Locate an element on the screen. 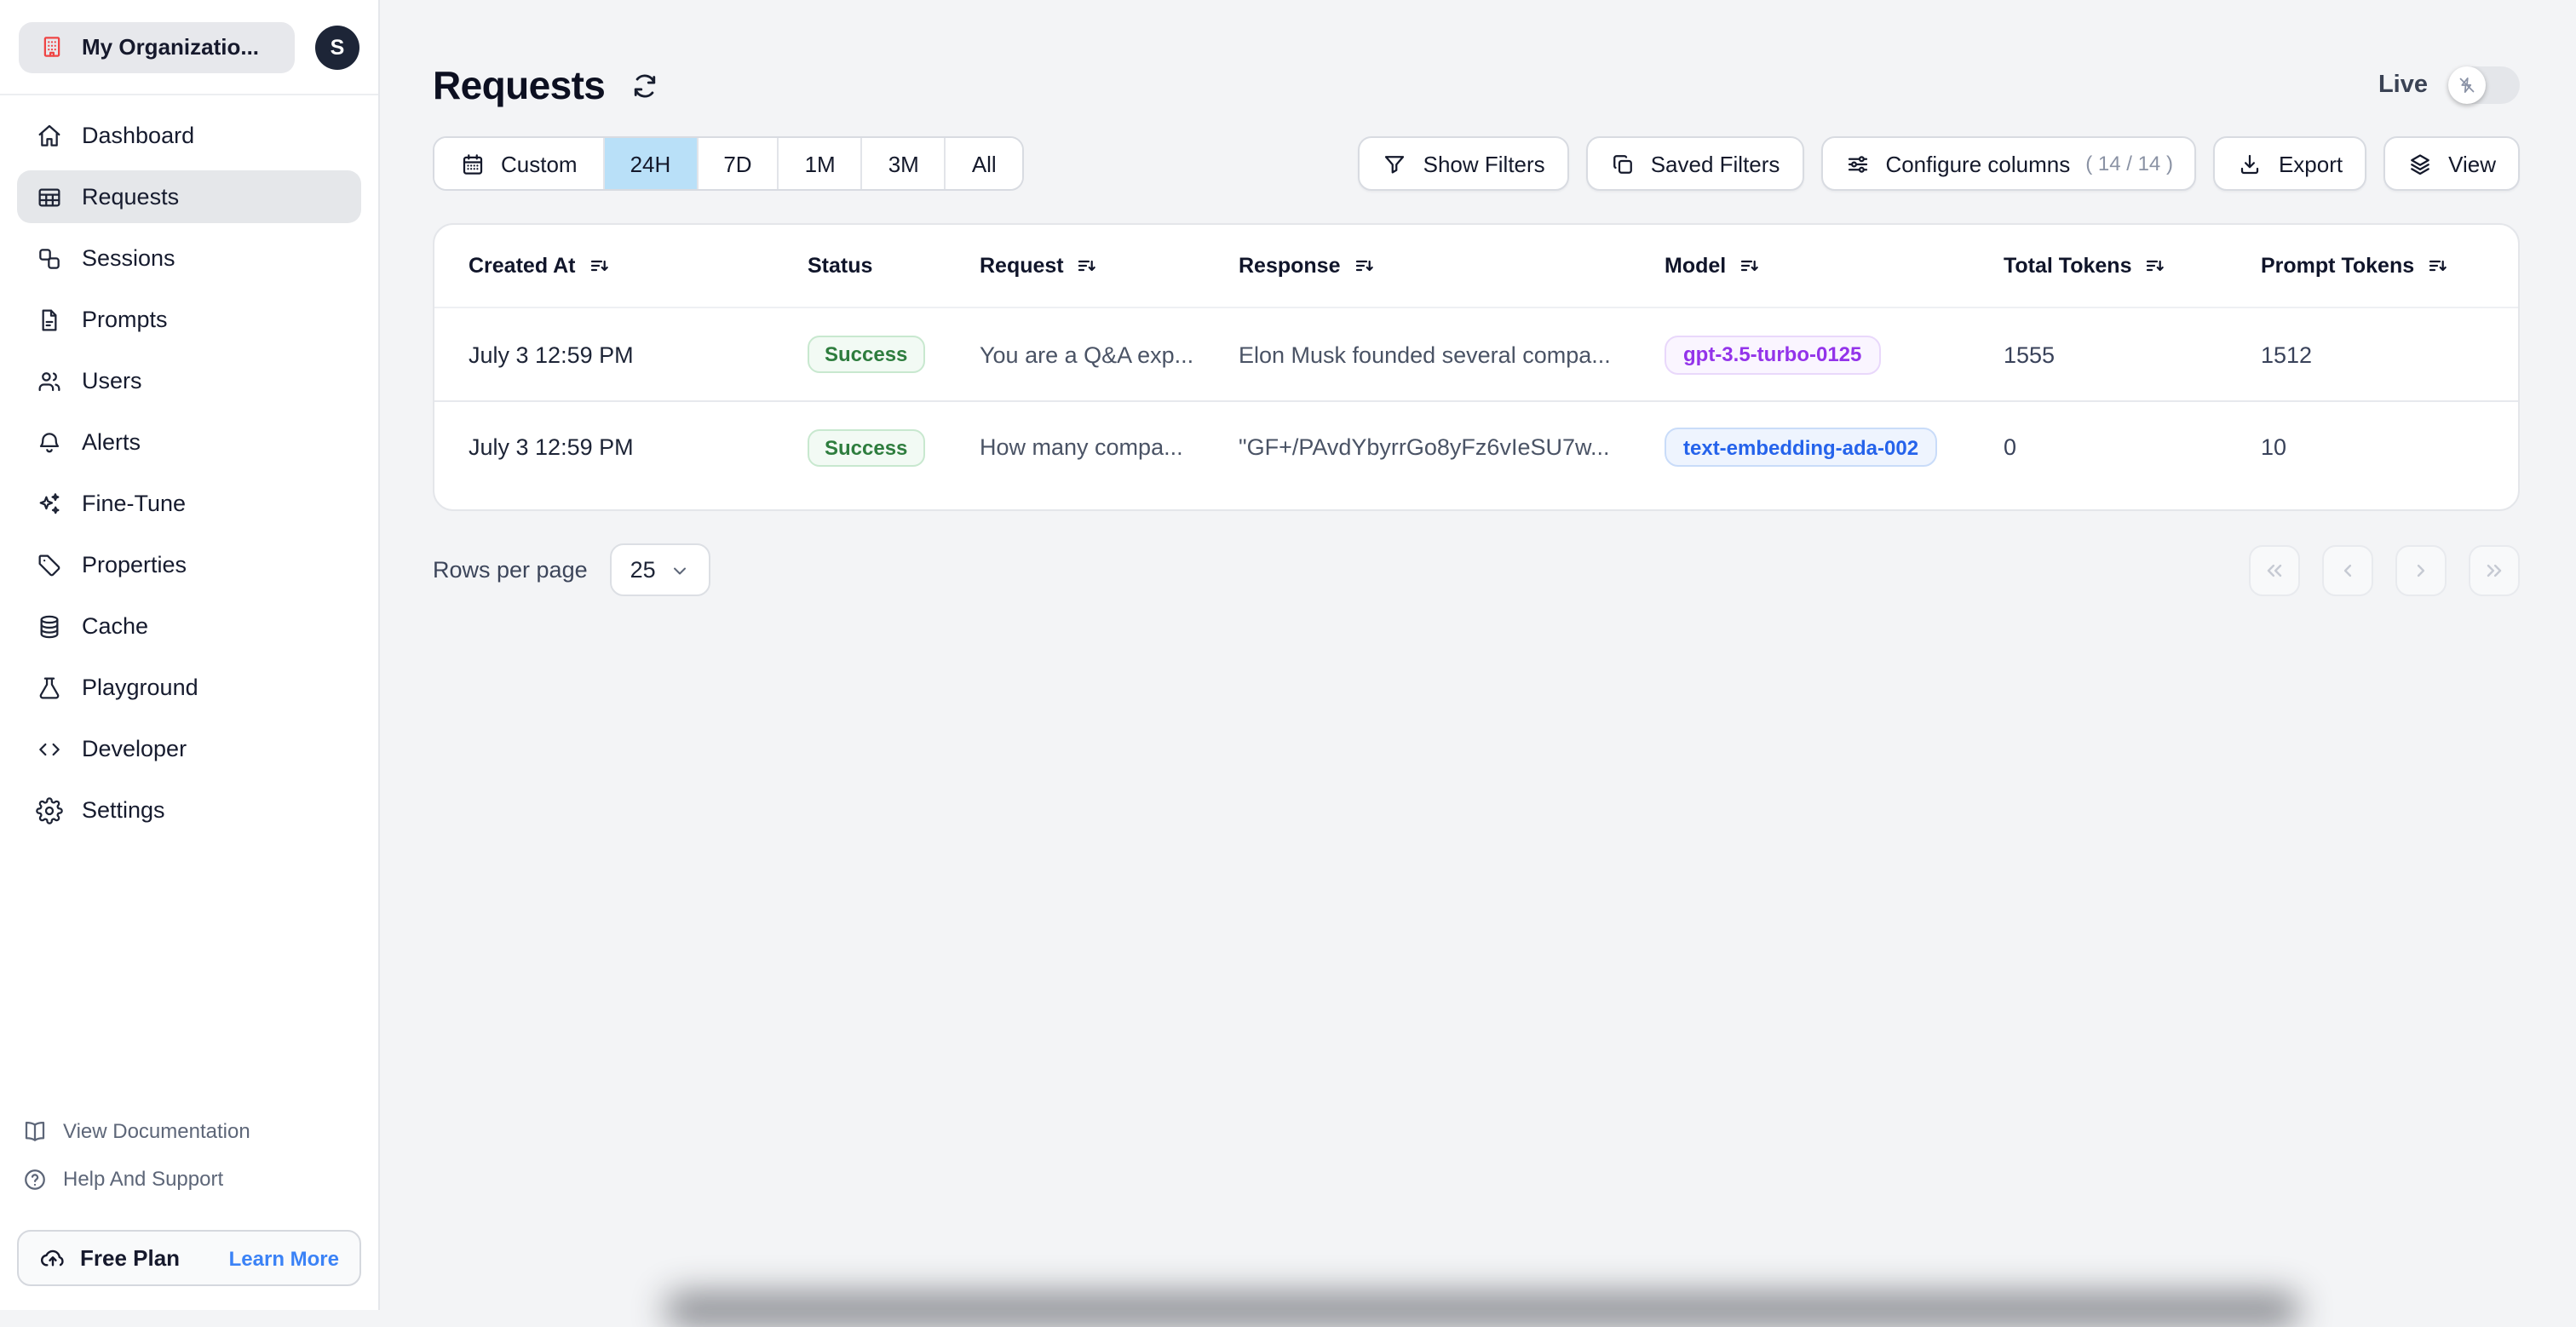 This screenshot has width=2576, height=1327. column-label: Status is located at coordinates (841, 266).